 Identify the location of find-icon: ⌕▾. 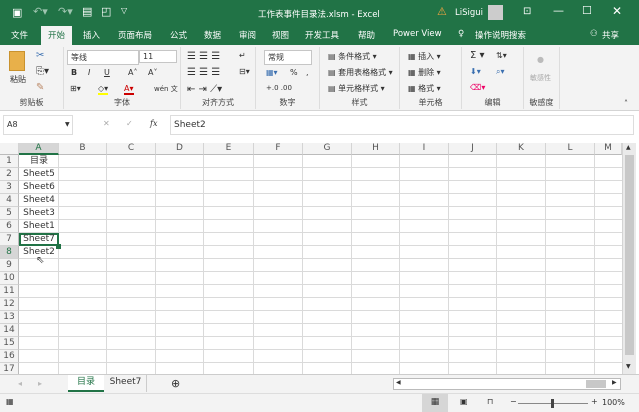
(500, 72).